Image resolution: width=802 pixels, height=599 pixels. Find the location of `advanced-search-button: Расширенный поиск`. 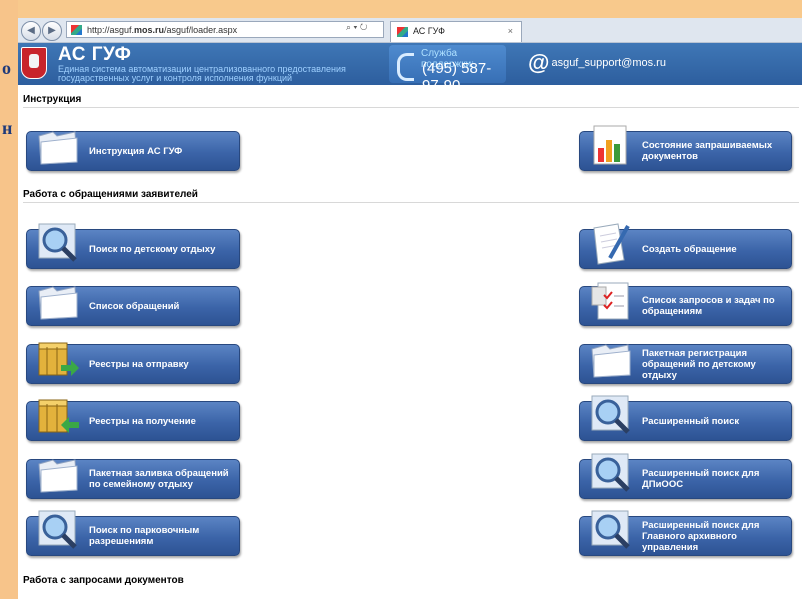

advanced-search-button: Расширенный поиск is located at coordinates (685, 418).